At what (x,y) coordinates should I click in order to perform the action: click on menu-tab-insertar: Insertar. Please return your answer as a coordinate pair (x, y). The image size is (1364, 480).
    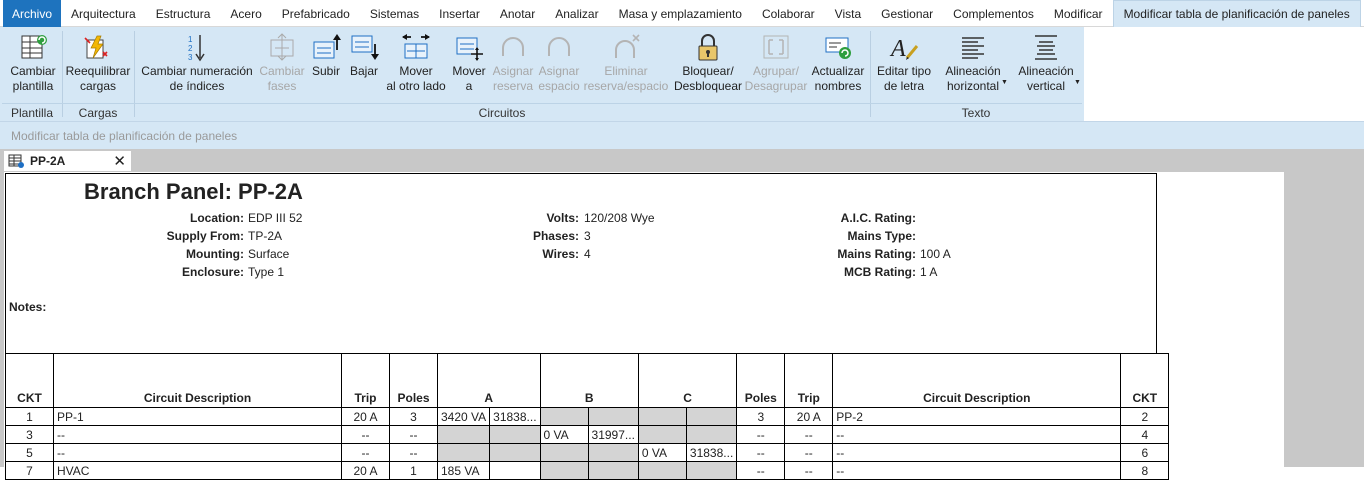
    Looking at the image, I should click on (459, 13).